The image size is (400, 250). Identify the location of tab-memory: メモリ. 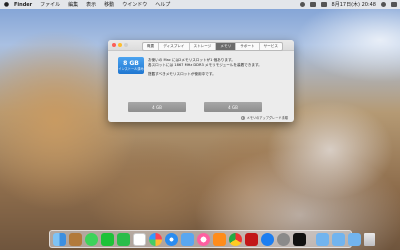
(226, 46).